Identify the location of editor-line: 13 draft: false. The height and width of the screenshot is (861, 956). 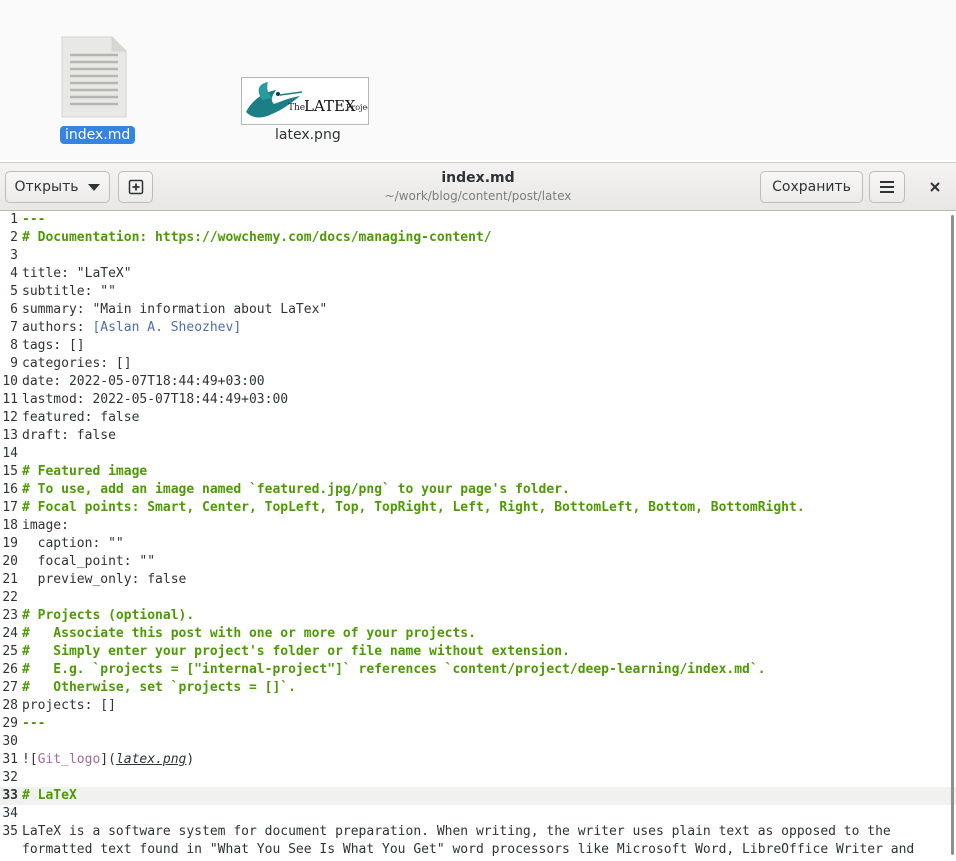
(478, 436).